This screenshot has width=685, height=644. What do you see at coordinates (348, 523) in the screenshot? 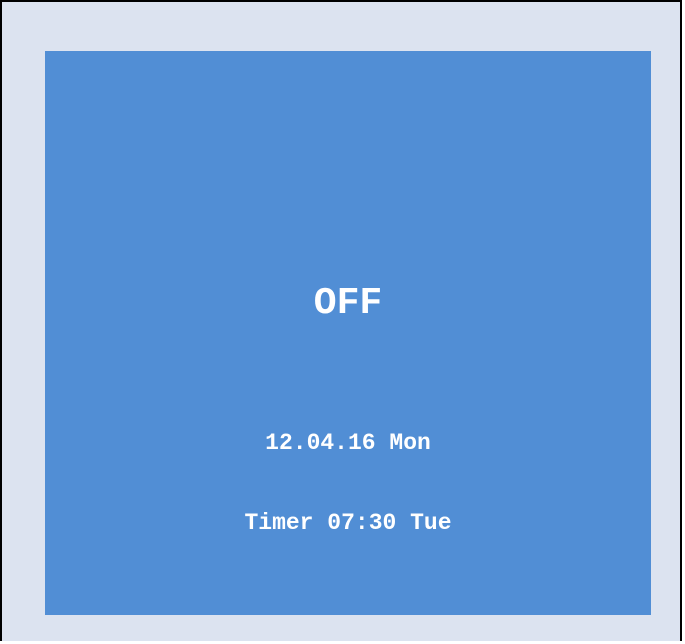
I see `timer-label: Timer 07:30 Tue` at bounding box center [348, 523].